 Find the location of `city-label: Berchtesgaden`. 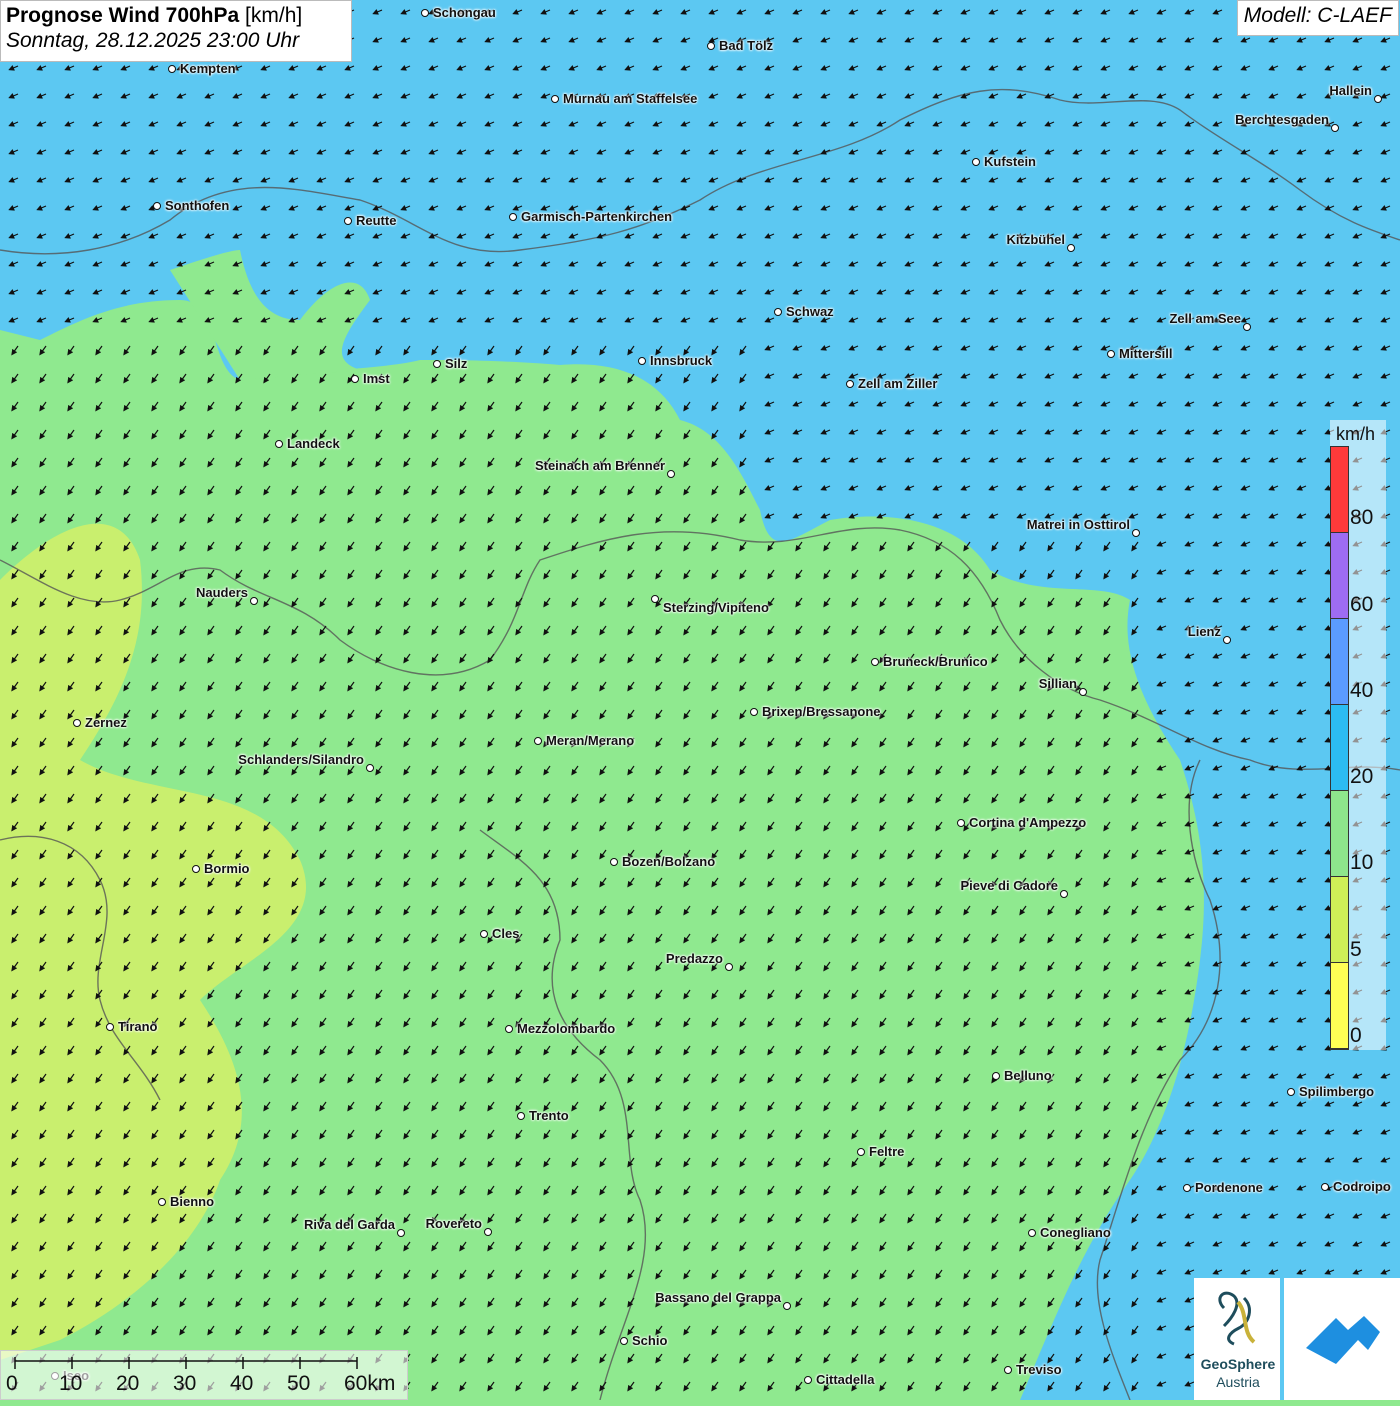

city-label: Berchtesgaden is located at coordinates (1282, 119).